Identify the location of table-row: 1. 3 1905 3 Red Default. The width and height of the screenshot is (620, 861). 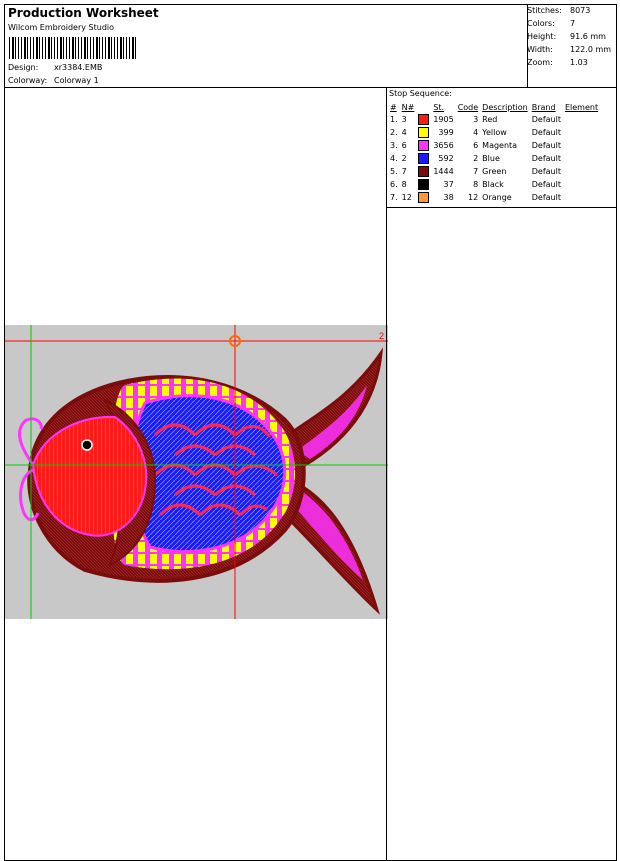
(494, 119).